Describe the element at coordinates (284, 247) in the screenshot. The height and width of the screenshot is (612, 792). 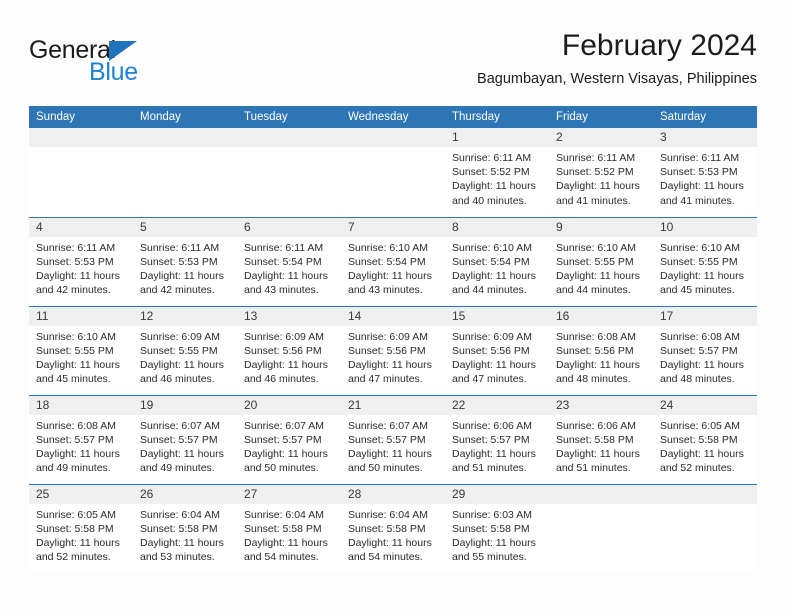
I see `sunrise-text: Sunrise: 6:11 AM` at that location.